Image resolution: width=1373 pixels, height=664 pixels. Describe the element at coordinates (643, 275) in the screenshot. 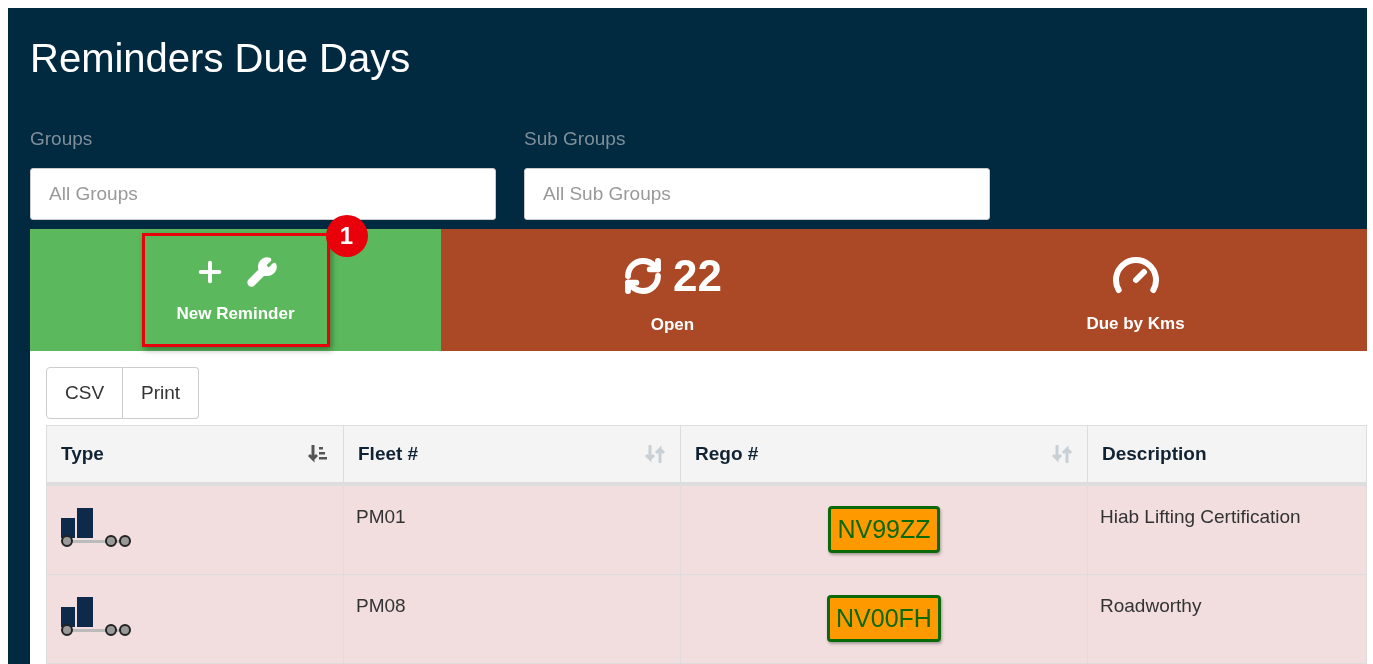

I see `refresh-icon` at that location.